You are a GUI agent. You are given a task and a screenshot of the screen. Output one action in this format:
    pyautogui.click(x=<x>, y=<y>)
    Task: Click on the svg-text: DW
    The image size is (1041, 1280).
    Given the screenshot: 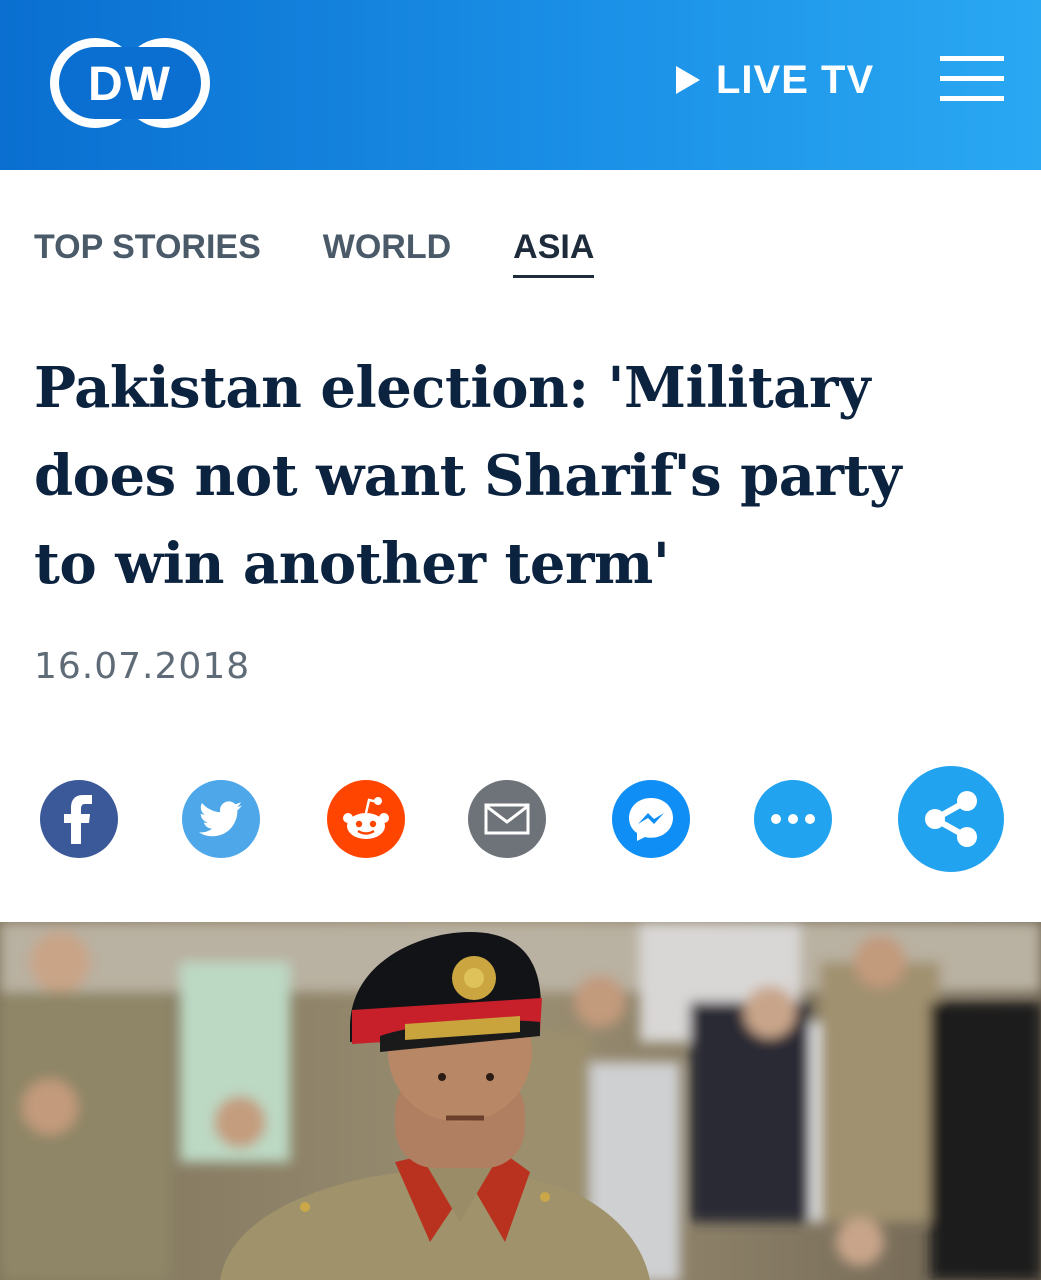 What is the action you would take?
    pyautogui.click(x=130, y=84)
    